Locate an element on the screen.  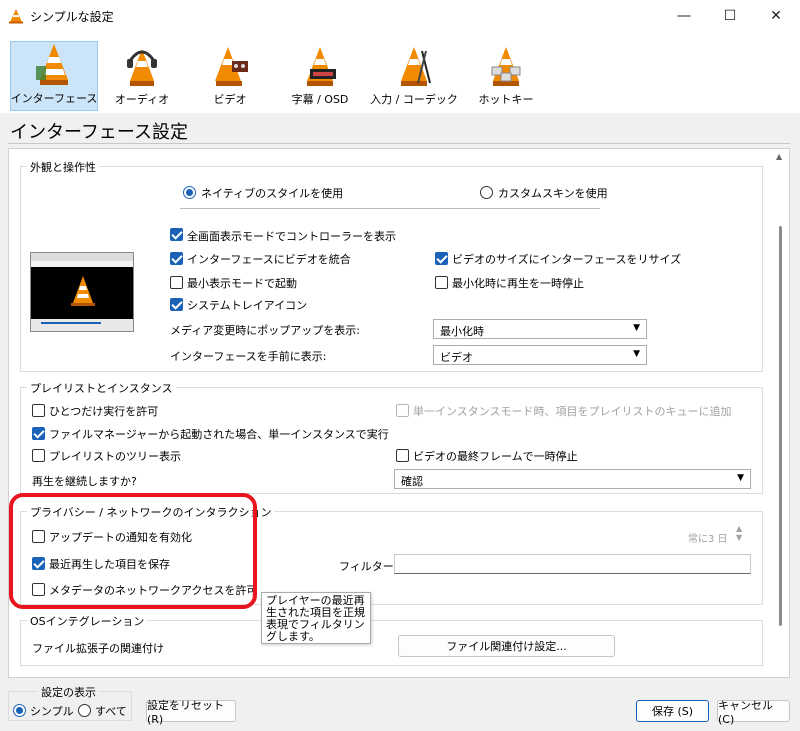
category-input-codecs: 入力 / コーデック is located at coordinates (414, 76).